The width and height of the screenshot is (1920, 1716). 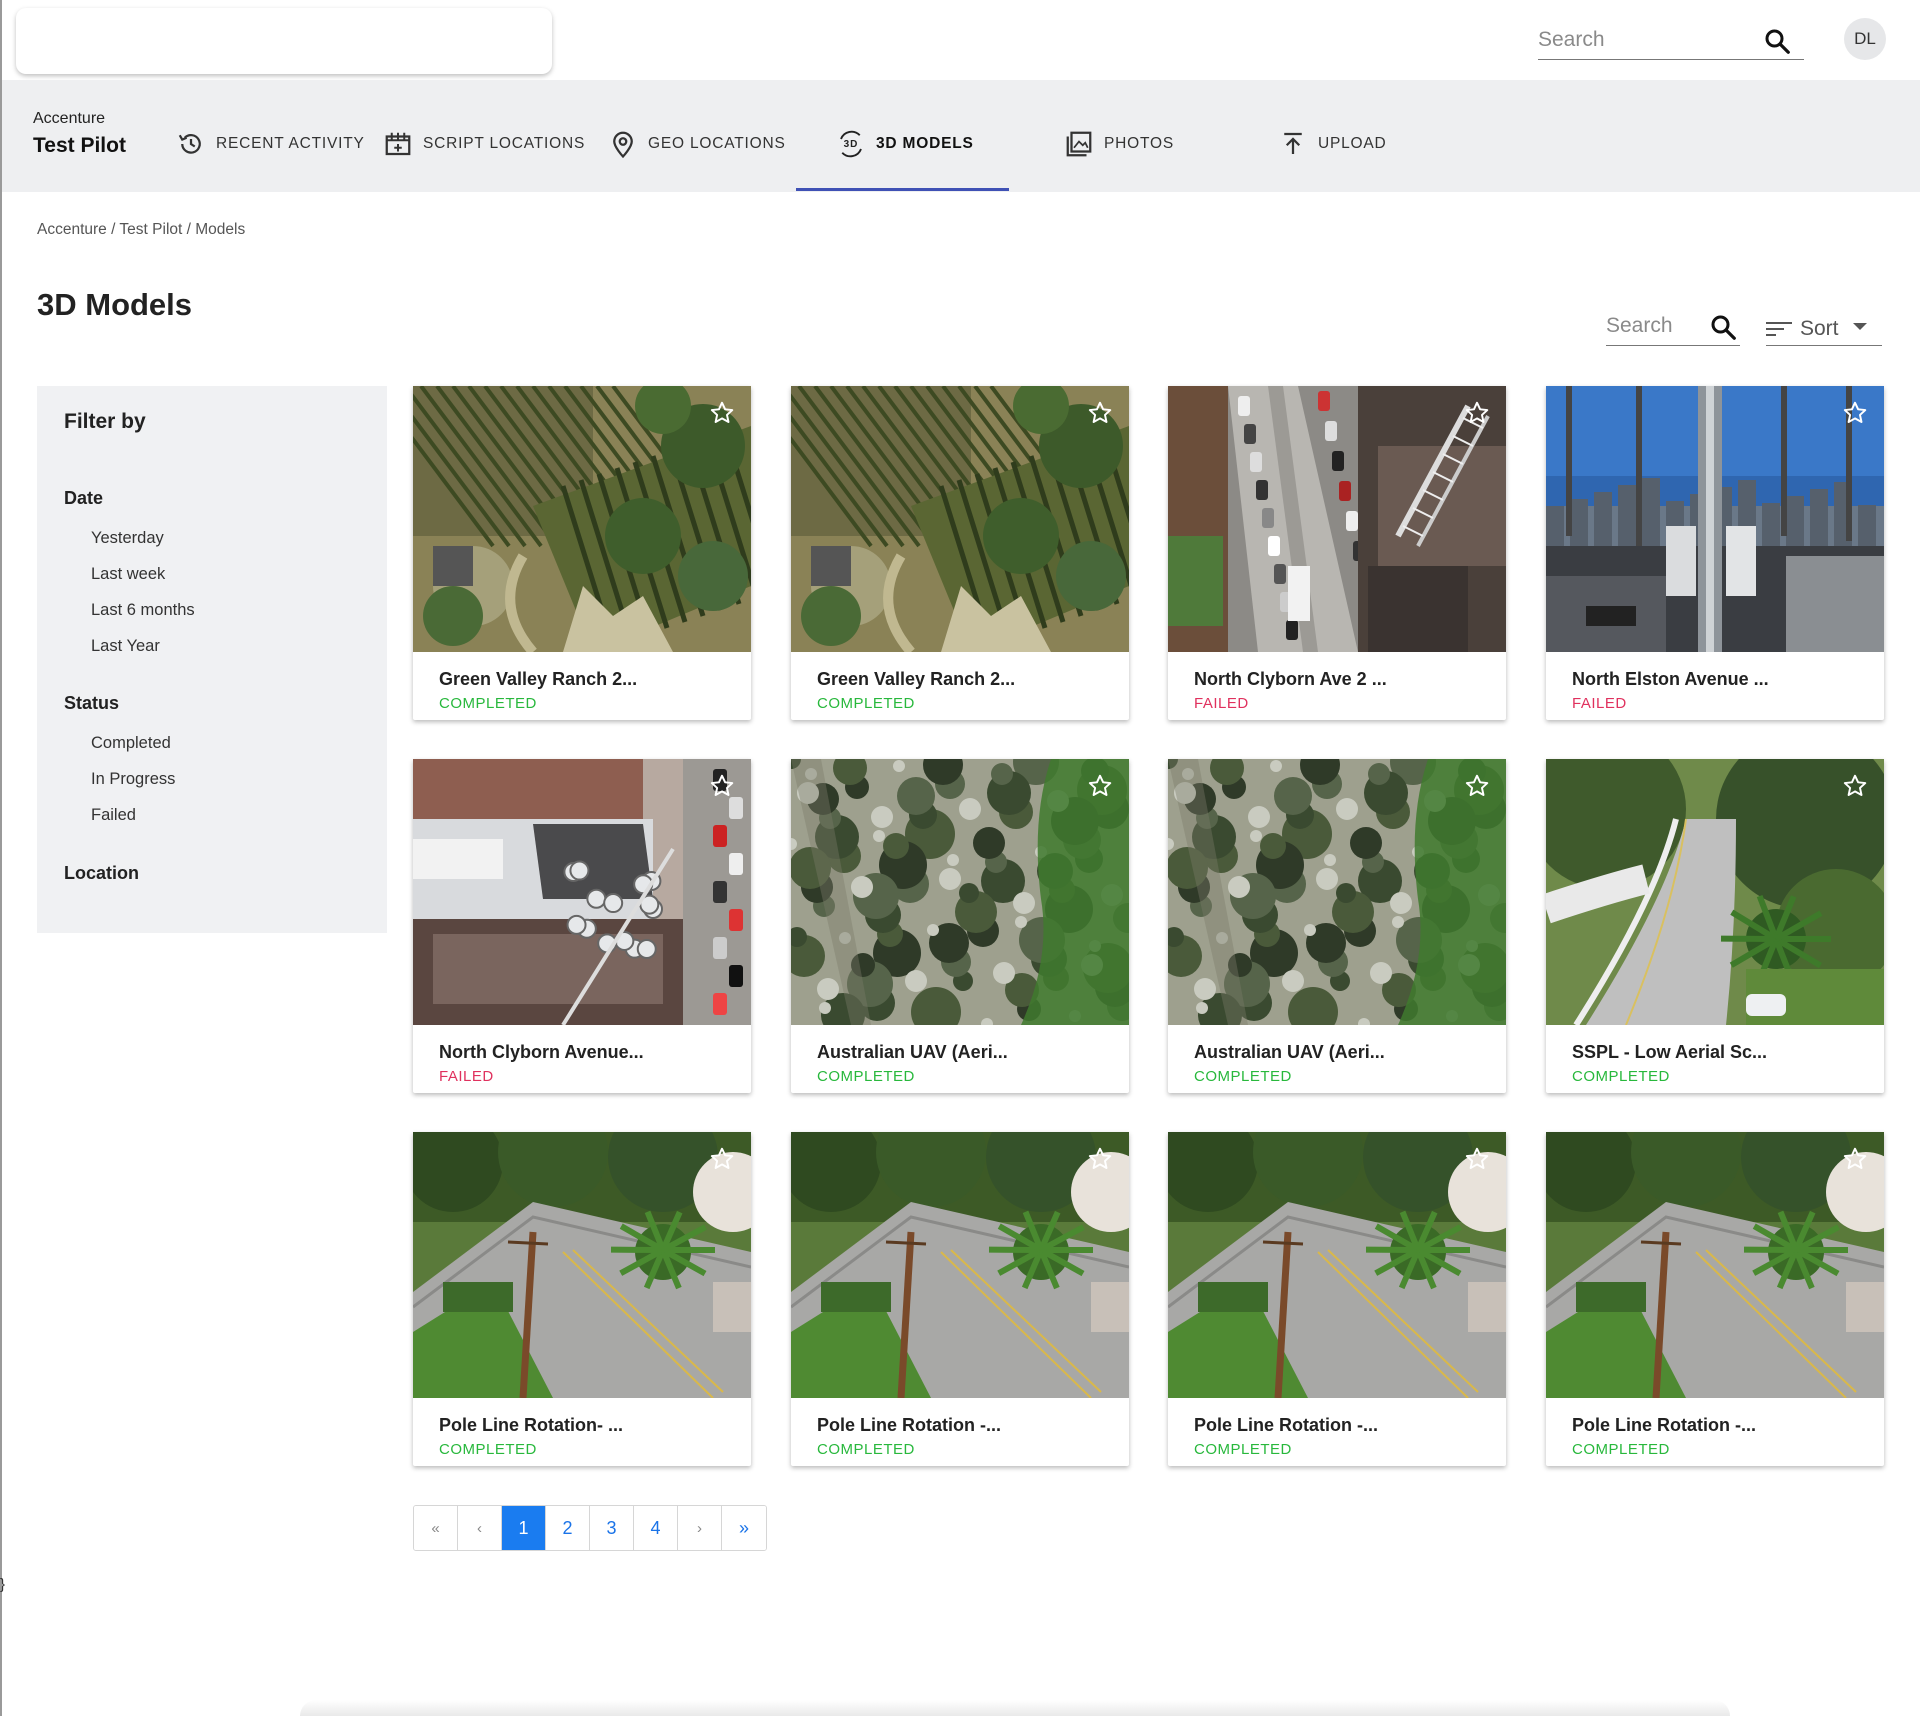 What do you see at coordinates (290, 143) in the screenshot?
I see `tab-label: RECENT ACTIVITY` at bounding box center [290, 143].